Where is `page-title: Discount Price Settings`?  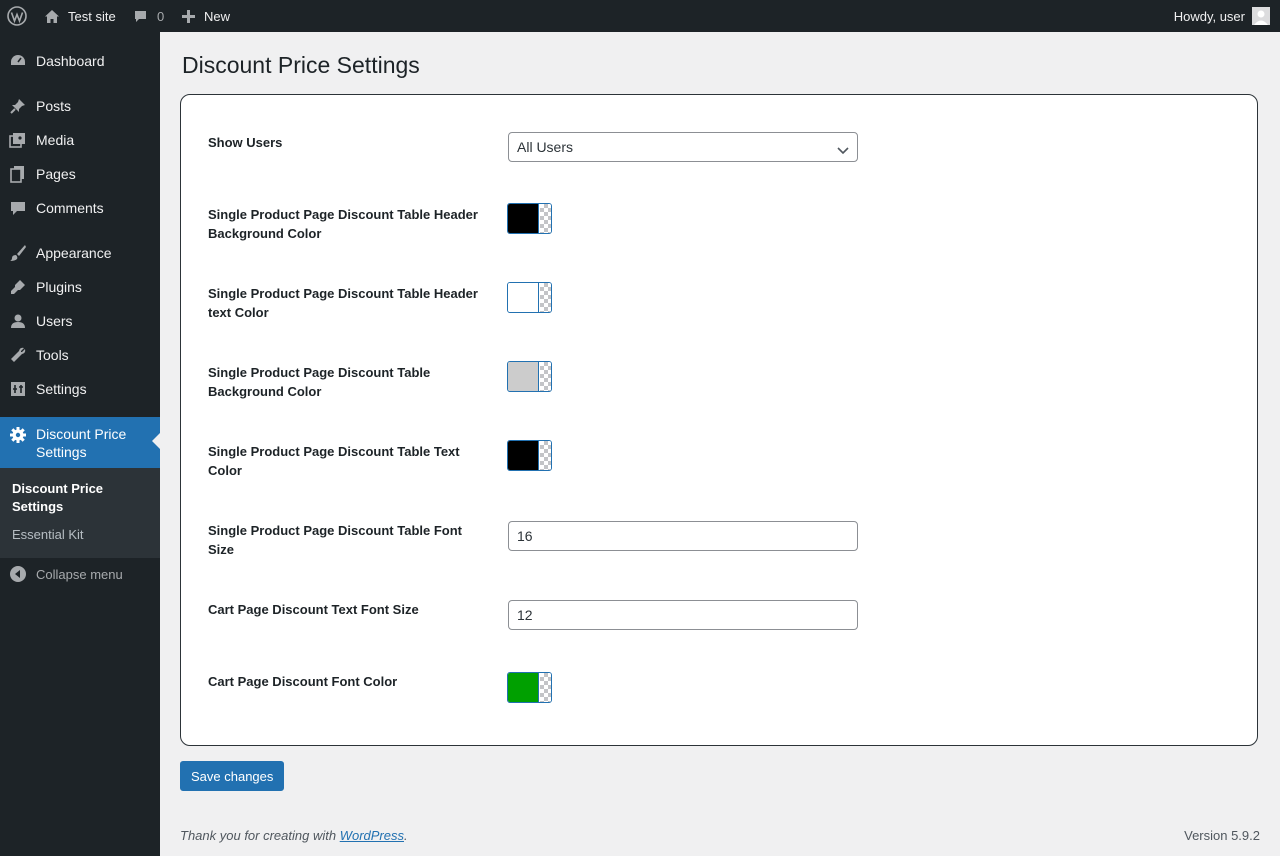
page-title: Discount Price Settings is located at coordinates (301, 65).